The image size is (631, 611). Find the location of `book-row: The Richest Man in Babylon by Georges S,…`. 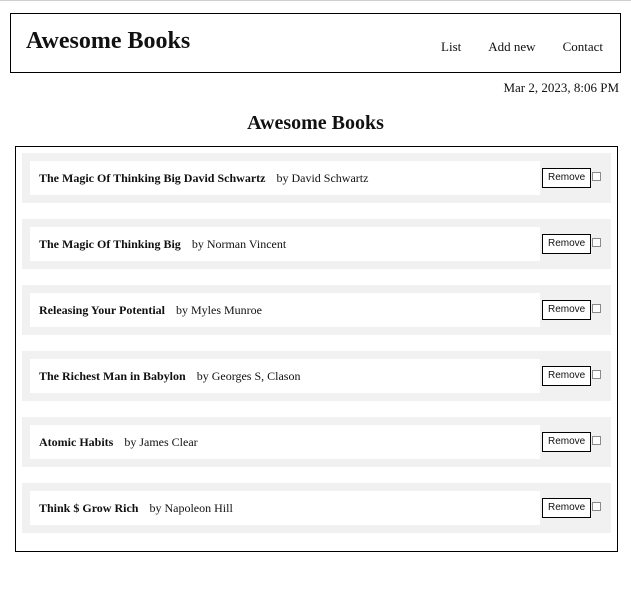

book-row: The Richest Man in Babylon by Georges S,… is located at coordinates (316, 376).